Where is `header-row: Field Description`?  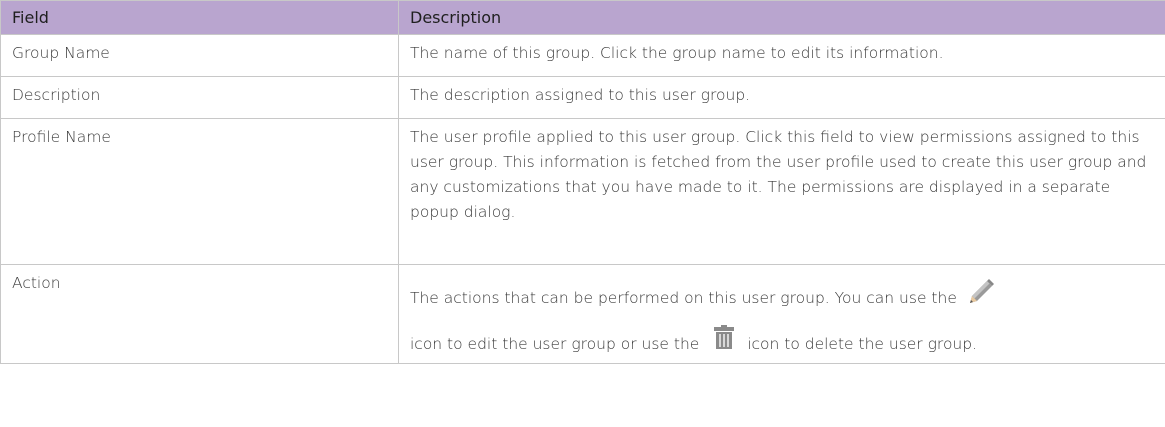
header-row: Field Description is located at coordinates (582, 17).